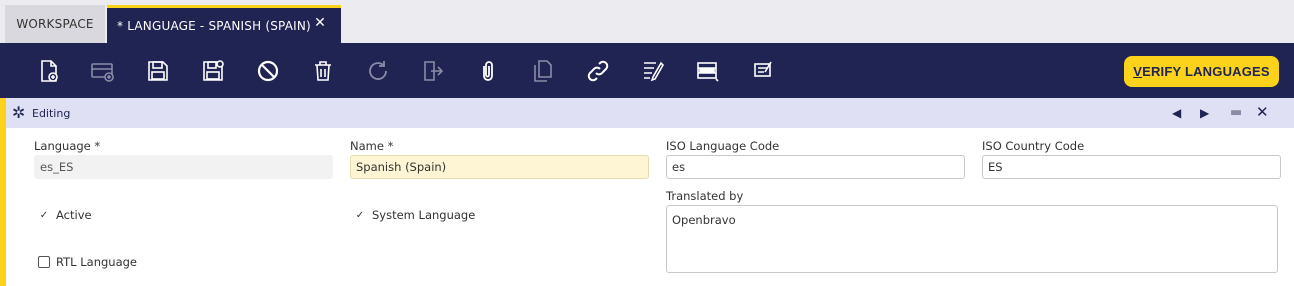 Image resolution: width=1294 pixels, height=286 pixels. Describe the element at coordinates (763, 71) in the screenshot. I see `notes-icon` at that location.